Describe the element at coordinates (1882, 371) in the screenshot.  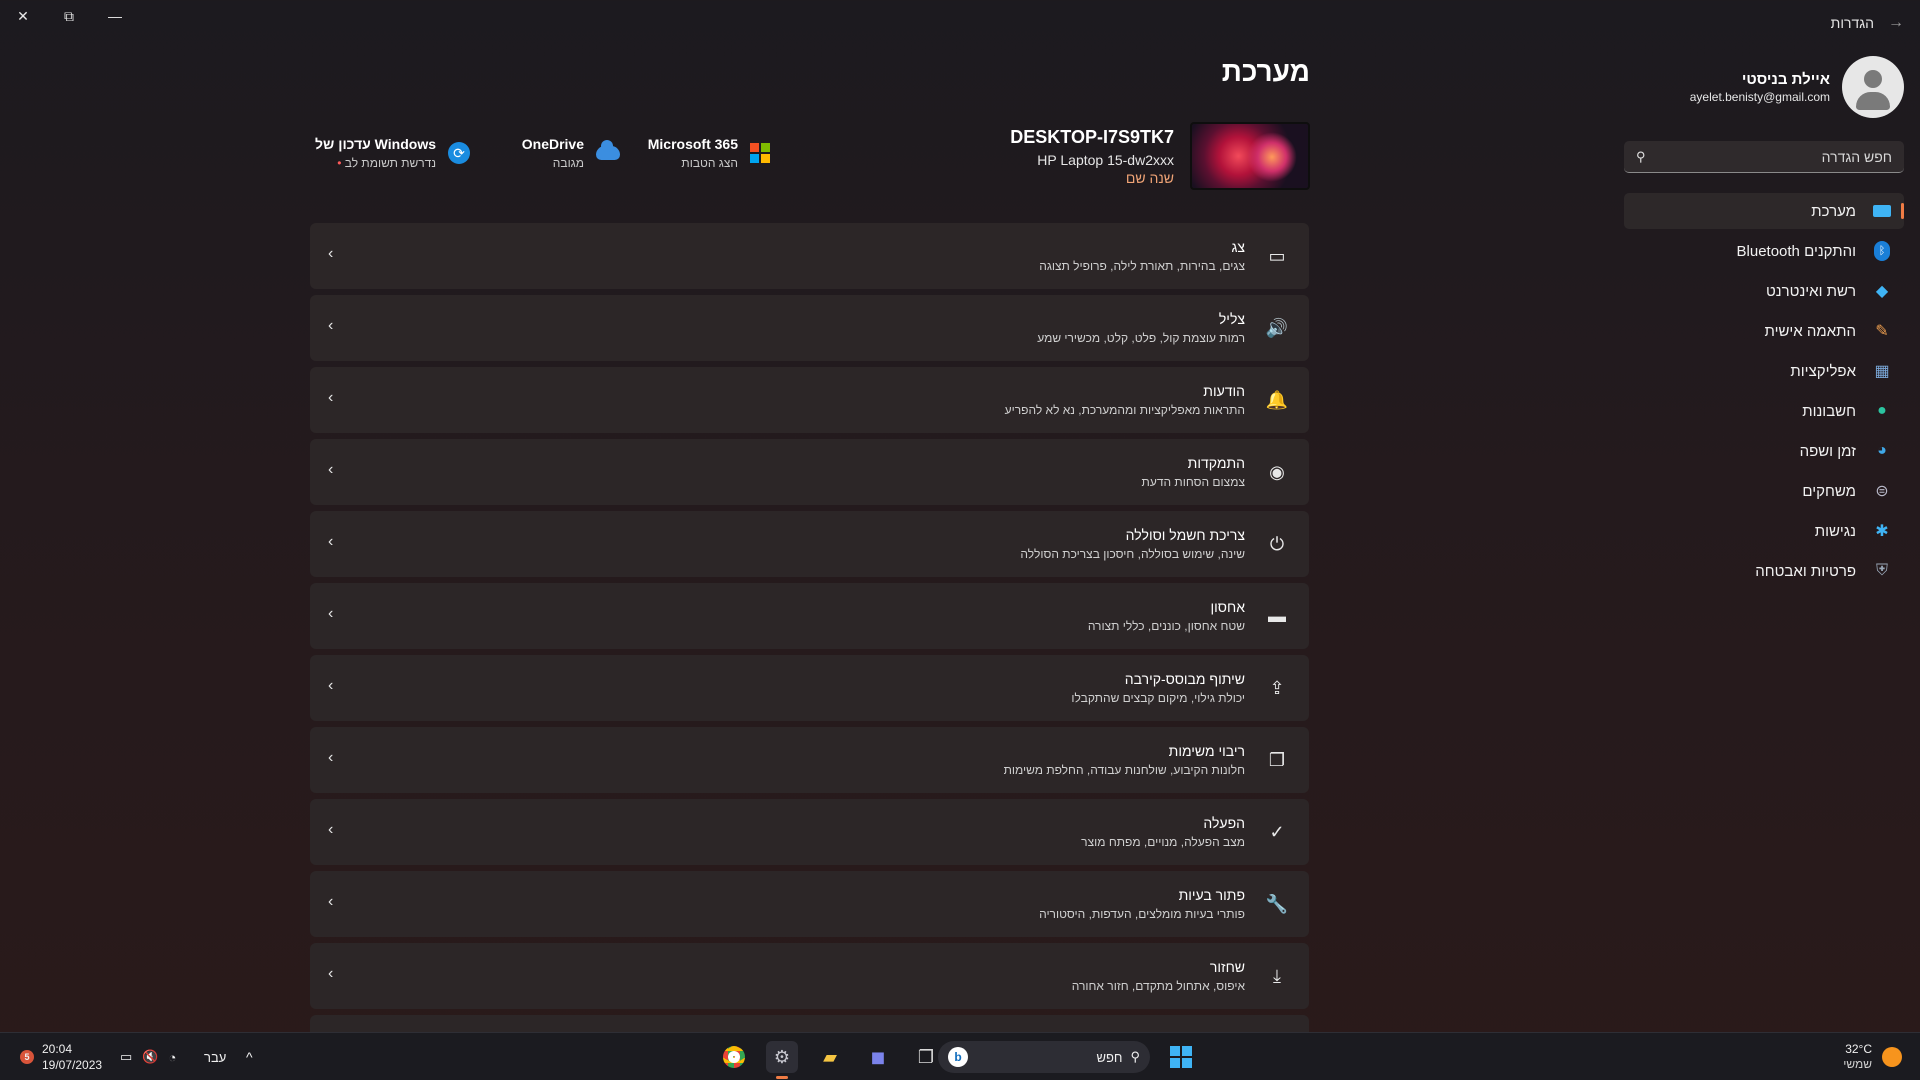
I see `apps-icon: ▦` at that location.